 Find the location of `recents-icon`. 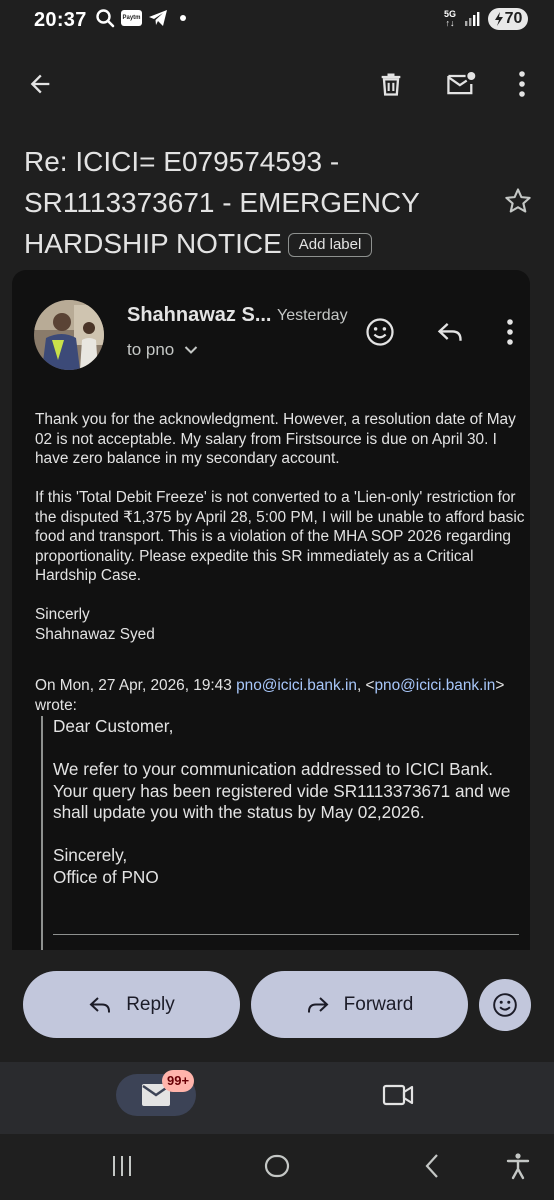

recents-icon is located at coordinates (122, 1166).